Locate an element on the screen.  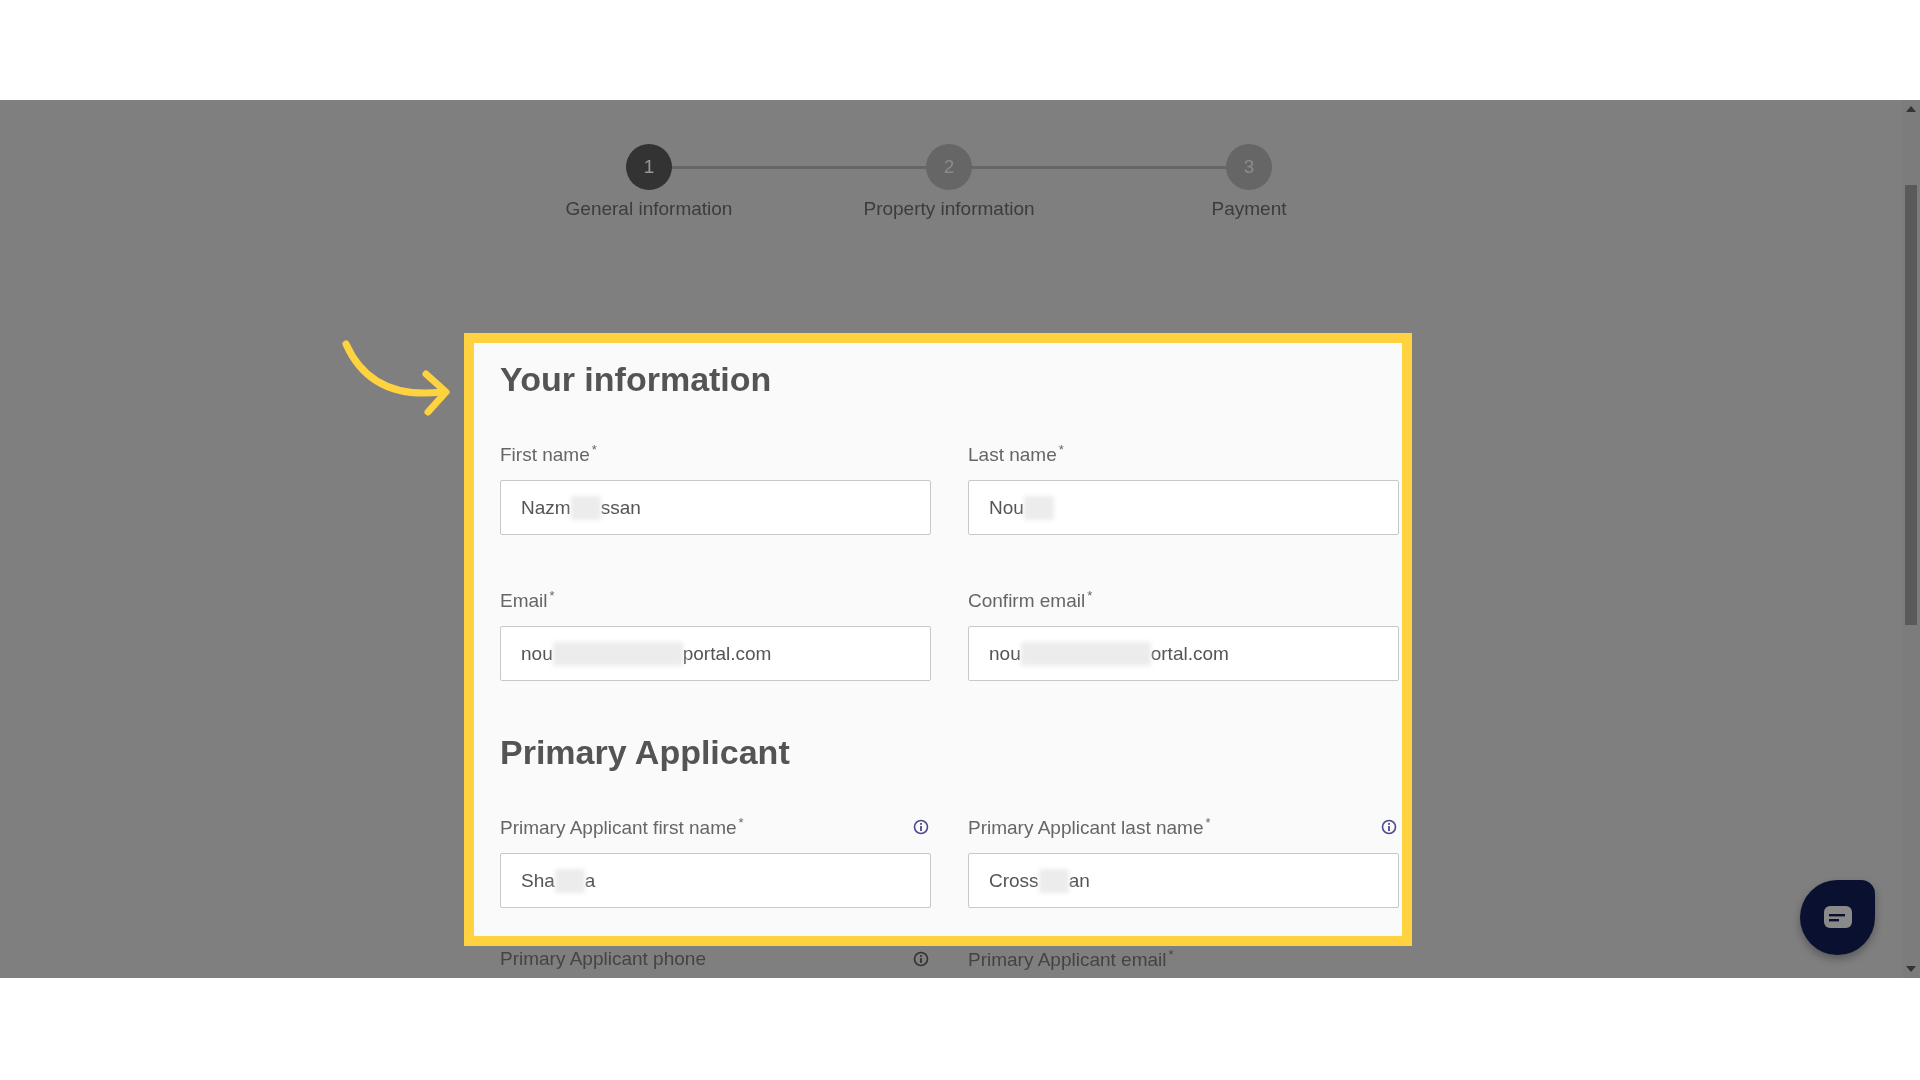
chat-icon is located at coordinates (1837, 917).